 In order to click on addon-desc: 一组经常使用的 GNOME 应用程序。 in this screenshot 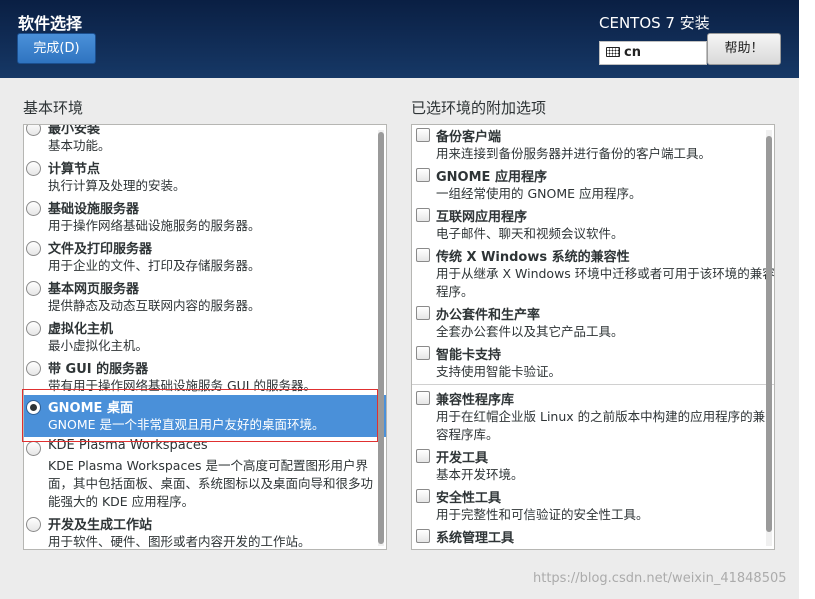, I will do `click(539, 193)`.